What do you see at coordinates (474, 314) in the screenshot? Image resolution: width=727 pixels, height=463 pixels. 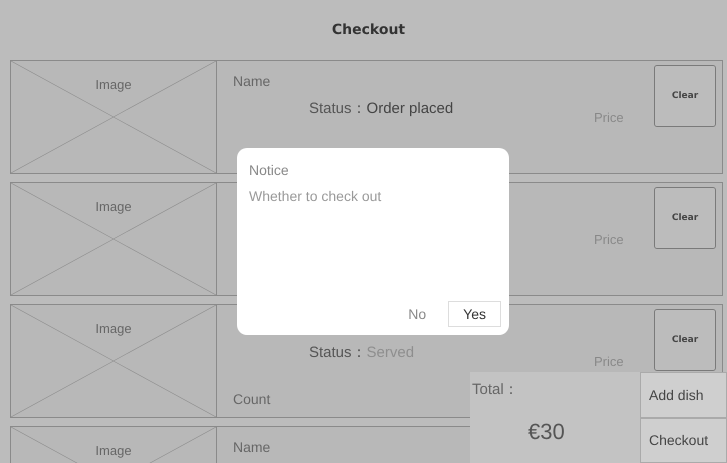 I see `confirm-button: Yes` at bounding box center [474, 314].